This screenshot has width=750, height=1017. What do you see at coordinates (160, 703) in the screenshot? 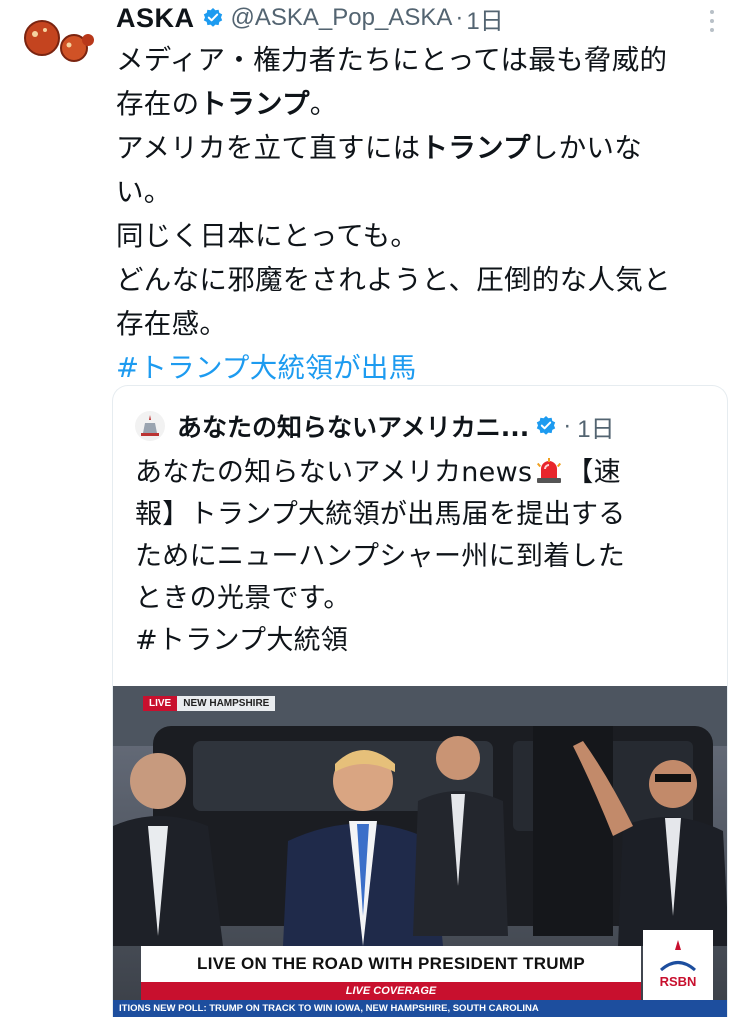
I see `live-label: LIVE` at bounding box center [160, 703].